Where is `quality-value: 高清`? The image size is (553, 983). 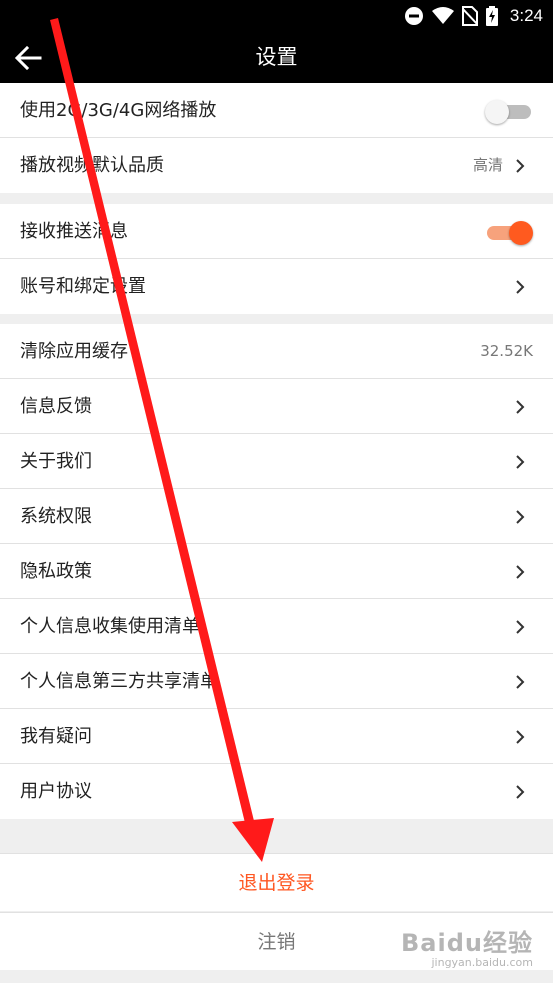 quality-value: 高清 is located at coordinates (487, 165).